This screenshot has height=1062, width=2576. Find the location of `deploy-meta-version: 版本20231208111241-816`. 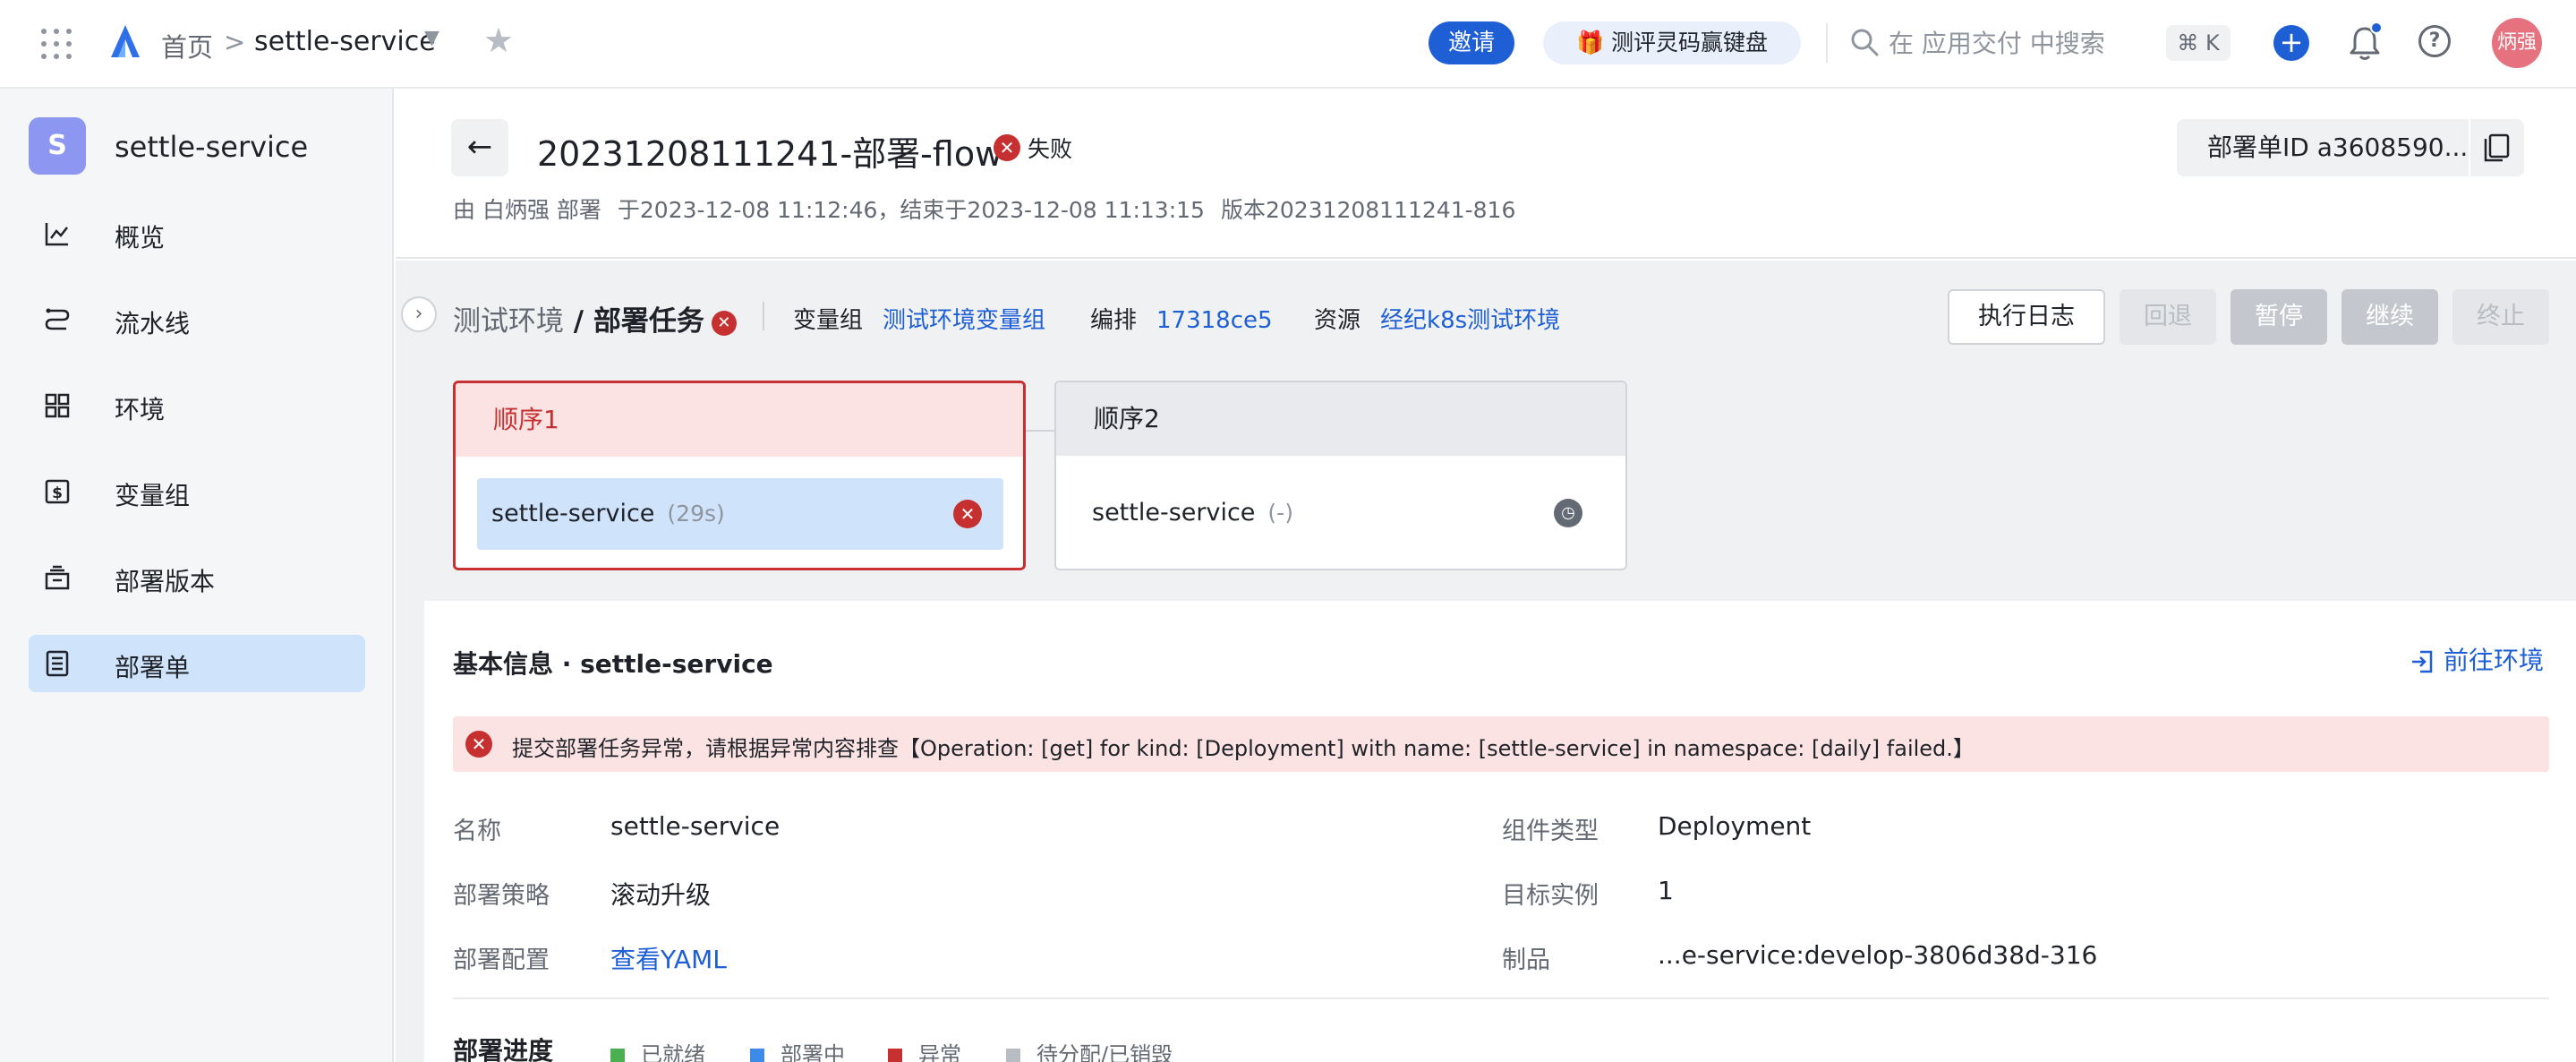

deploy-meta-version: 版本20231208111241-816 is located at coordinates (1368, 210).